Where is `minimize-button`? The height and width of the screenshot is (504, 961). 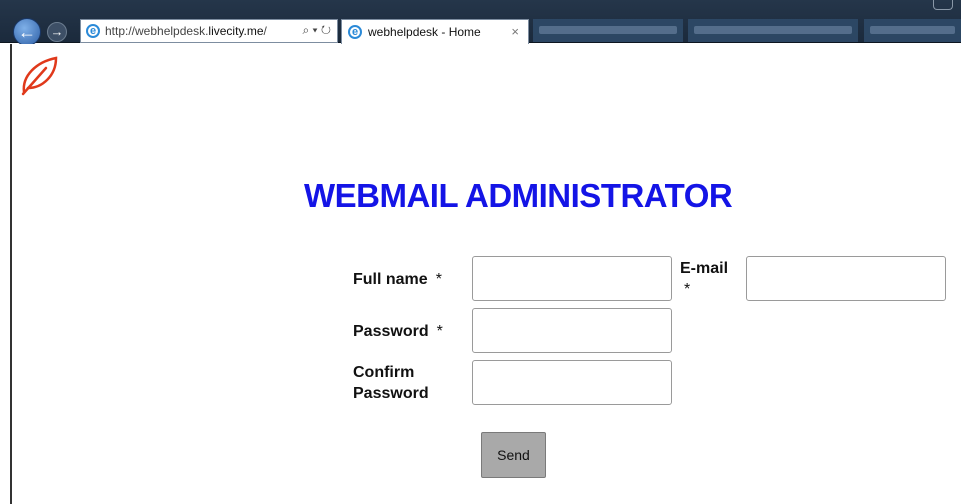 minimize-button is located at coordinates (943, 5).